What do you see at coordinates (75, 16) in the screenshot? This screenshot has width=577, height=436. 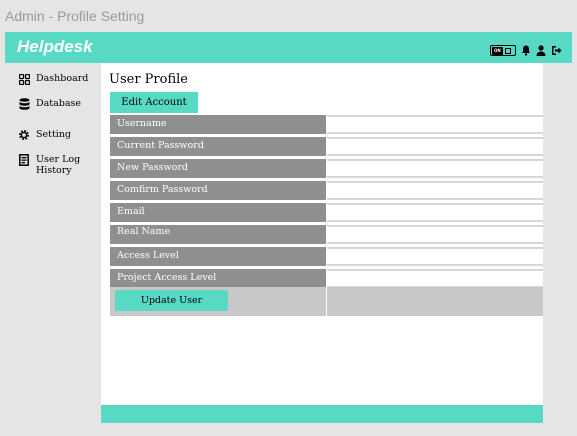 I see `window-title: Admin - Profile Setting` at bounding box center [75, 16].